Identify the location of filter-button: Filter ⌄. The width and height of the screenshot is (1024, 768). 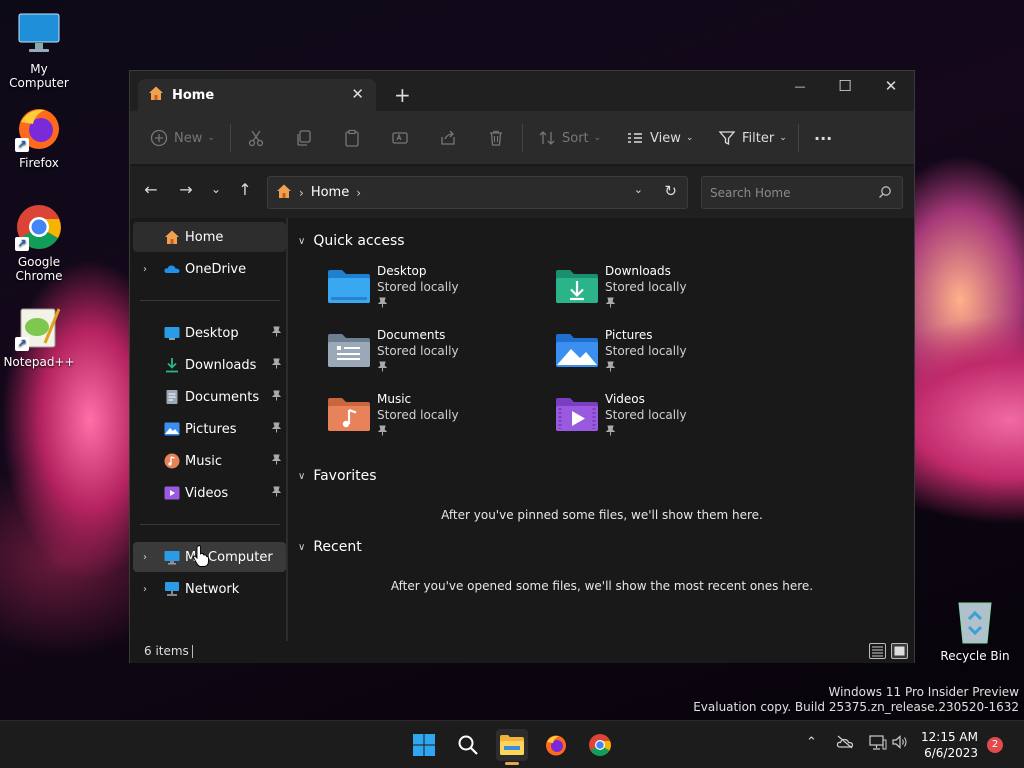
(752, 138).